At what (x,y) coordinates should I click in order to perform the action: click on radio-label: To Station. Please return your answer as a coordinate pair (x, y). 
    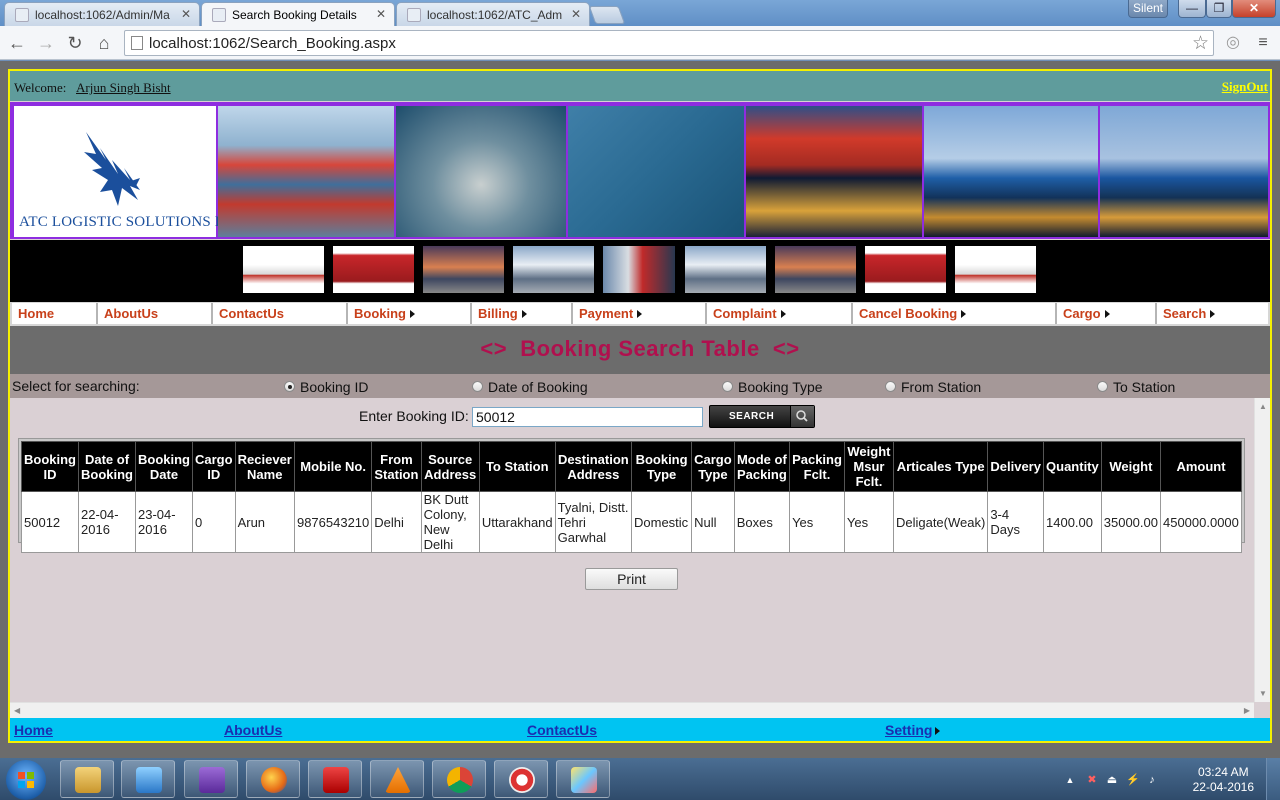
    Looking at the image, I should click on (1144, 387).